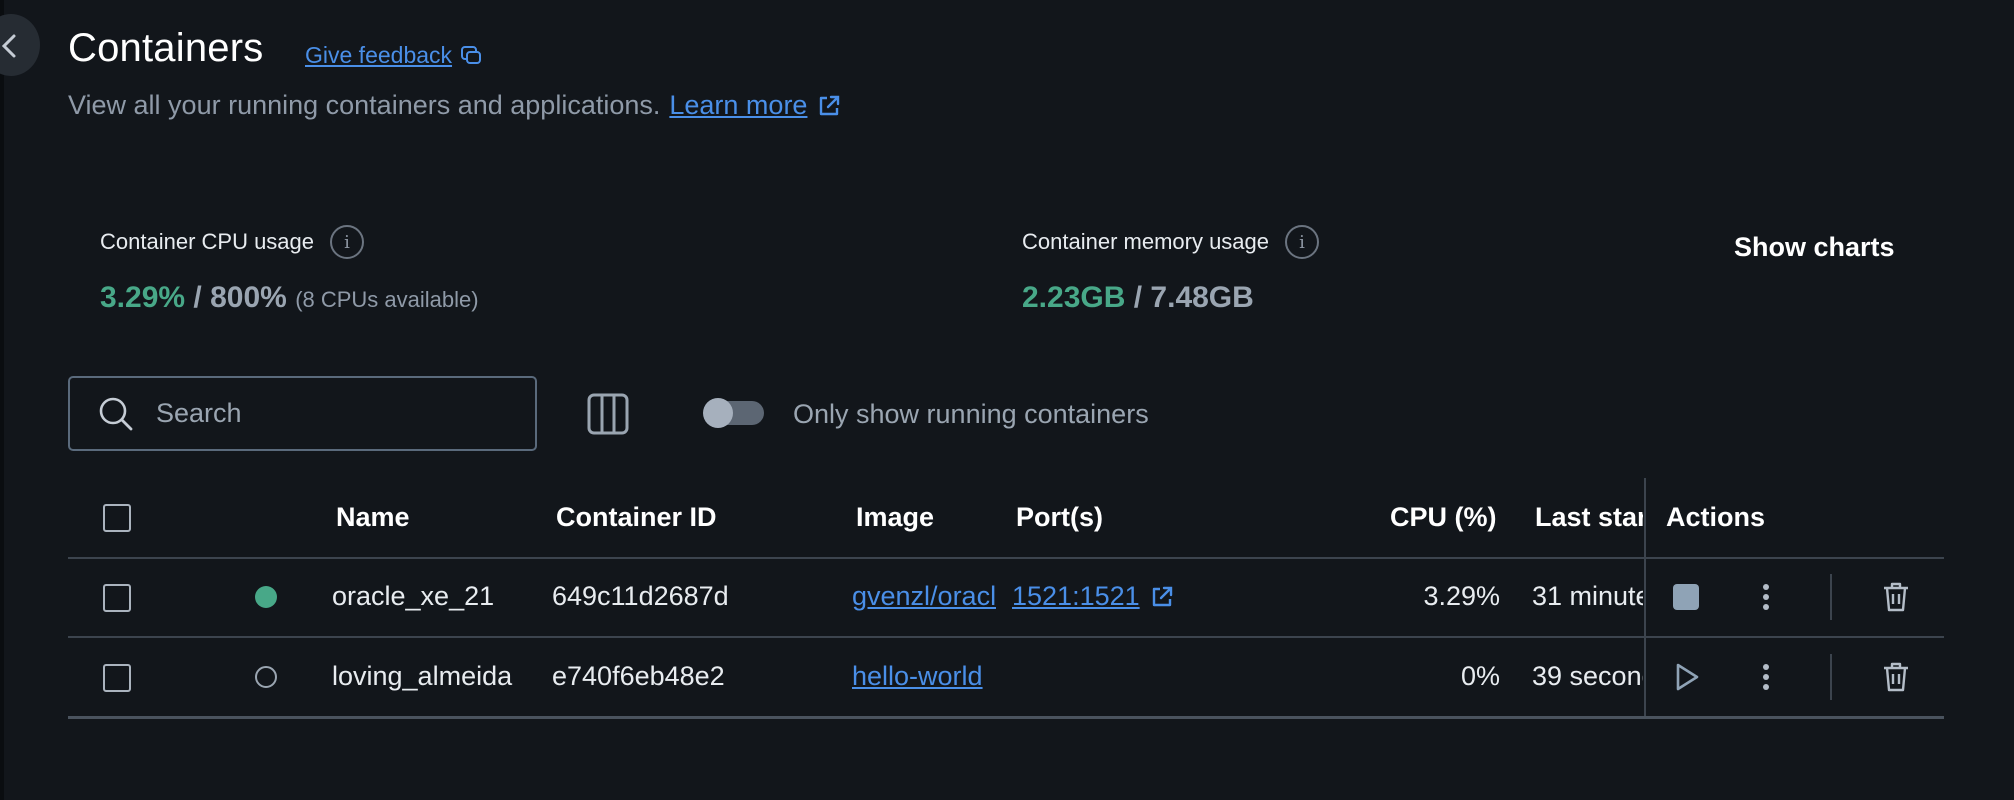 This screenshot has height=800, width=2014. What do you see at coordinates (1587, 676) in the screenshot?
I see `last-started: 39 seconds ago` at bounding box center [1587, 676].